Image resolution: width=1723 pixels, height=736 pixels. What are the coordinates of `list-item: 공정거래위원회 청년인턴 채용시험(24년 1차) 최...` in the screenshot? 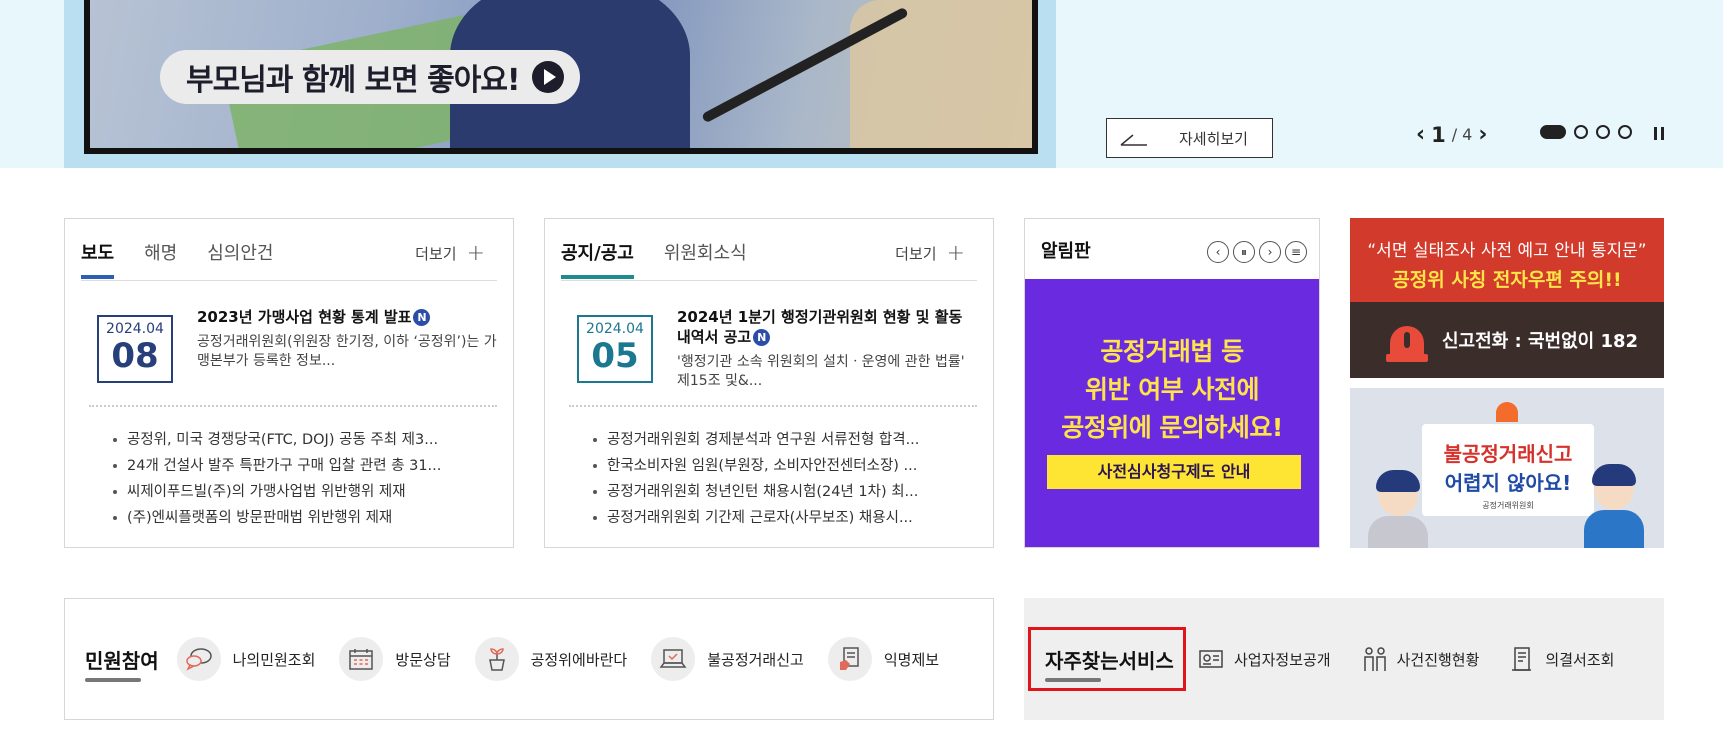 It's located at (778, 492).